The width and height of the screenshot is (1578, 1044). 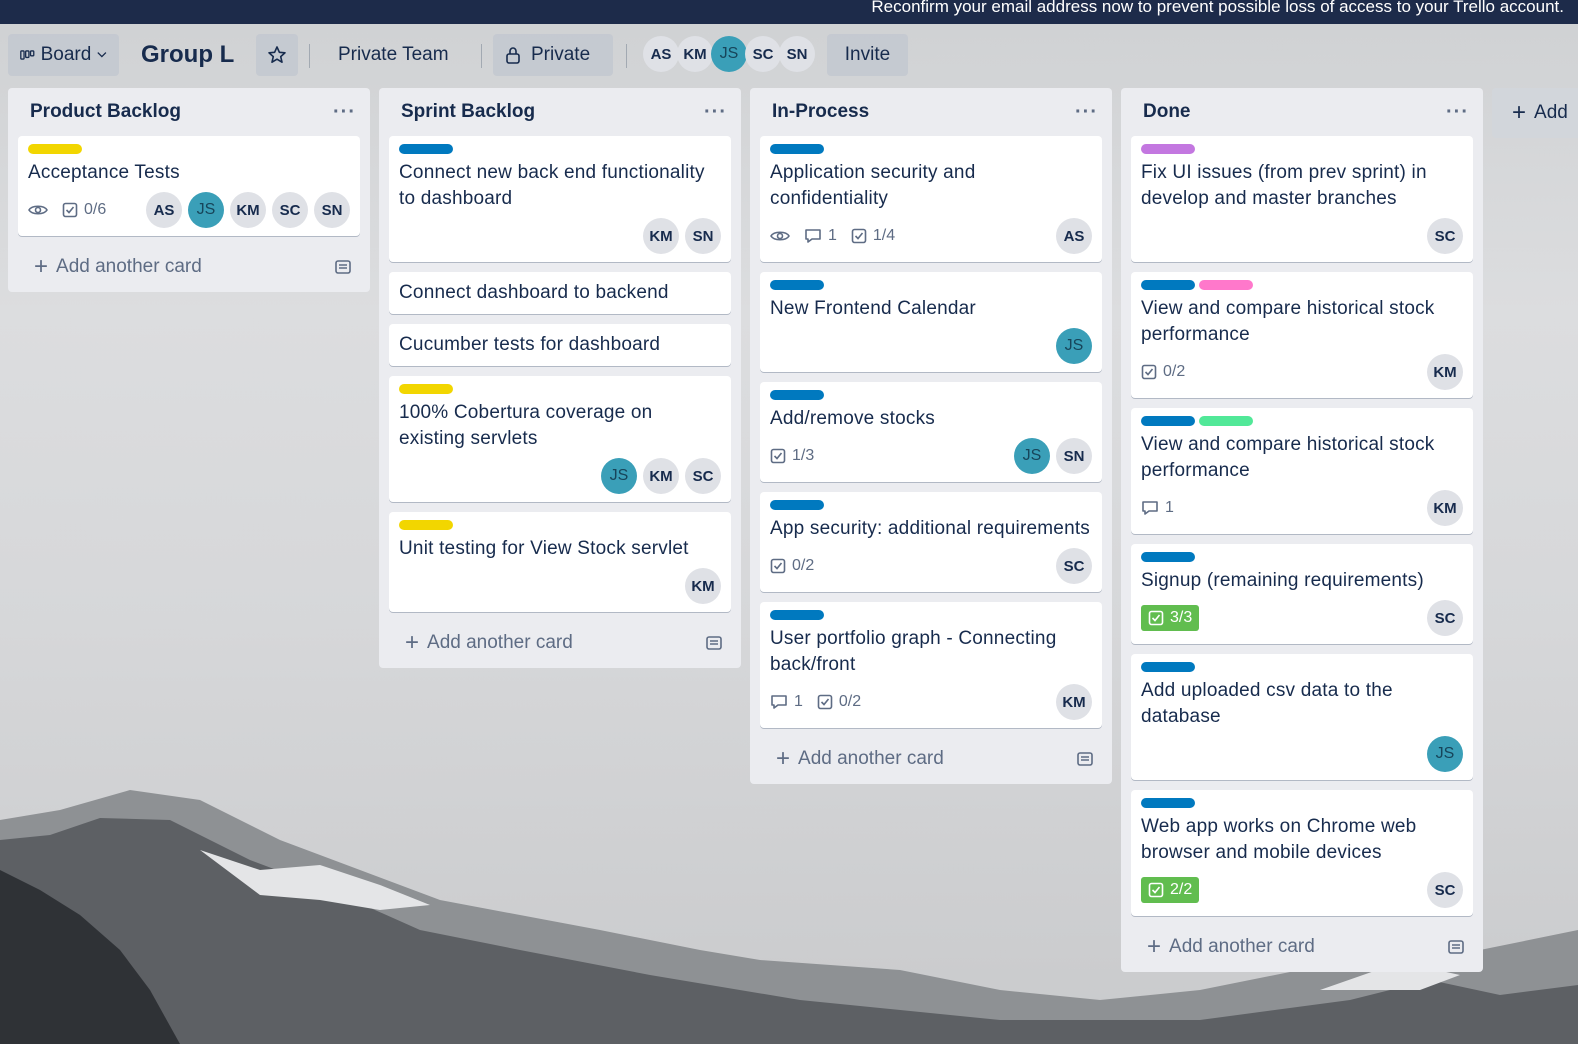 I want to click on card: Signup (remaining requirements) 3/3 SC, so click(x=1302, y=594).